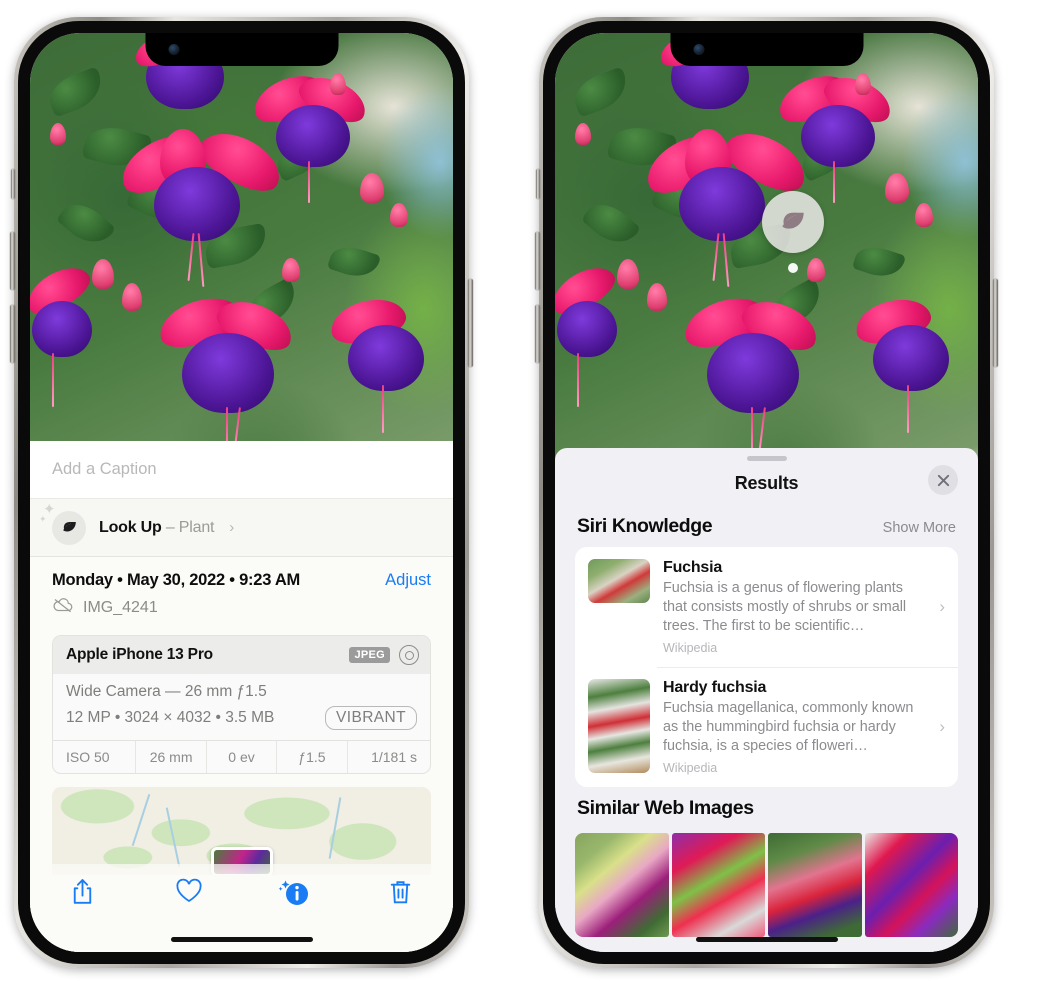  Describe the element at coordinates (176, 580) in the screenshot. I see `photo-date: Monday • May 30, 2022 • 9:23 AM` at that location.